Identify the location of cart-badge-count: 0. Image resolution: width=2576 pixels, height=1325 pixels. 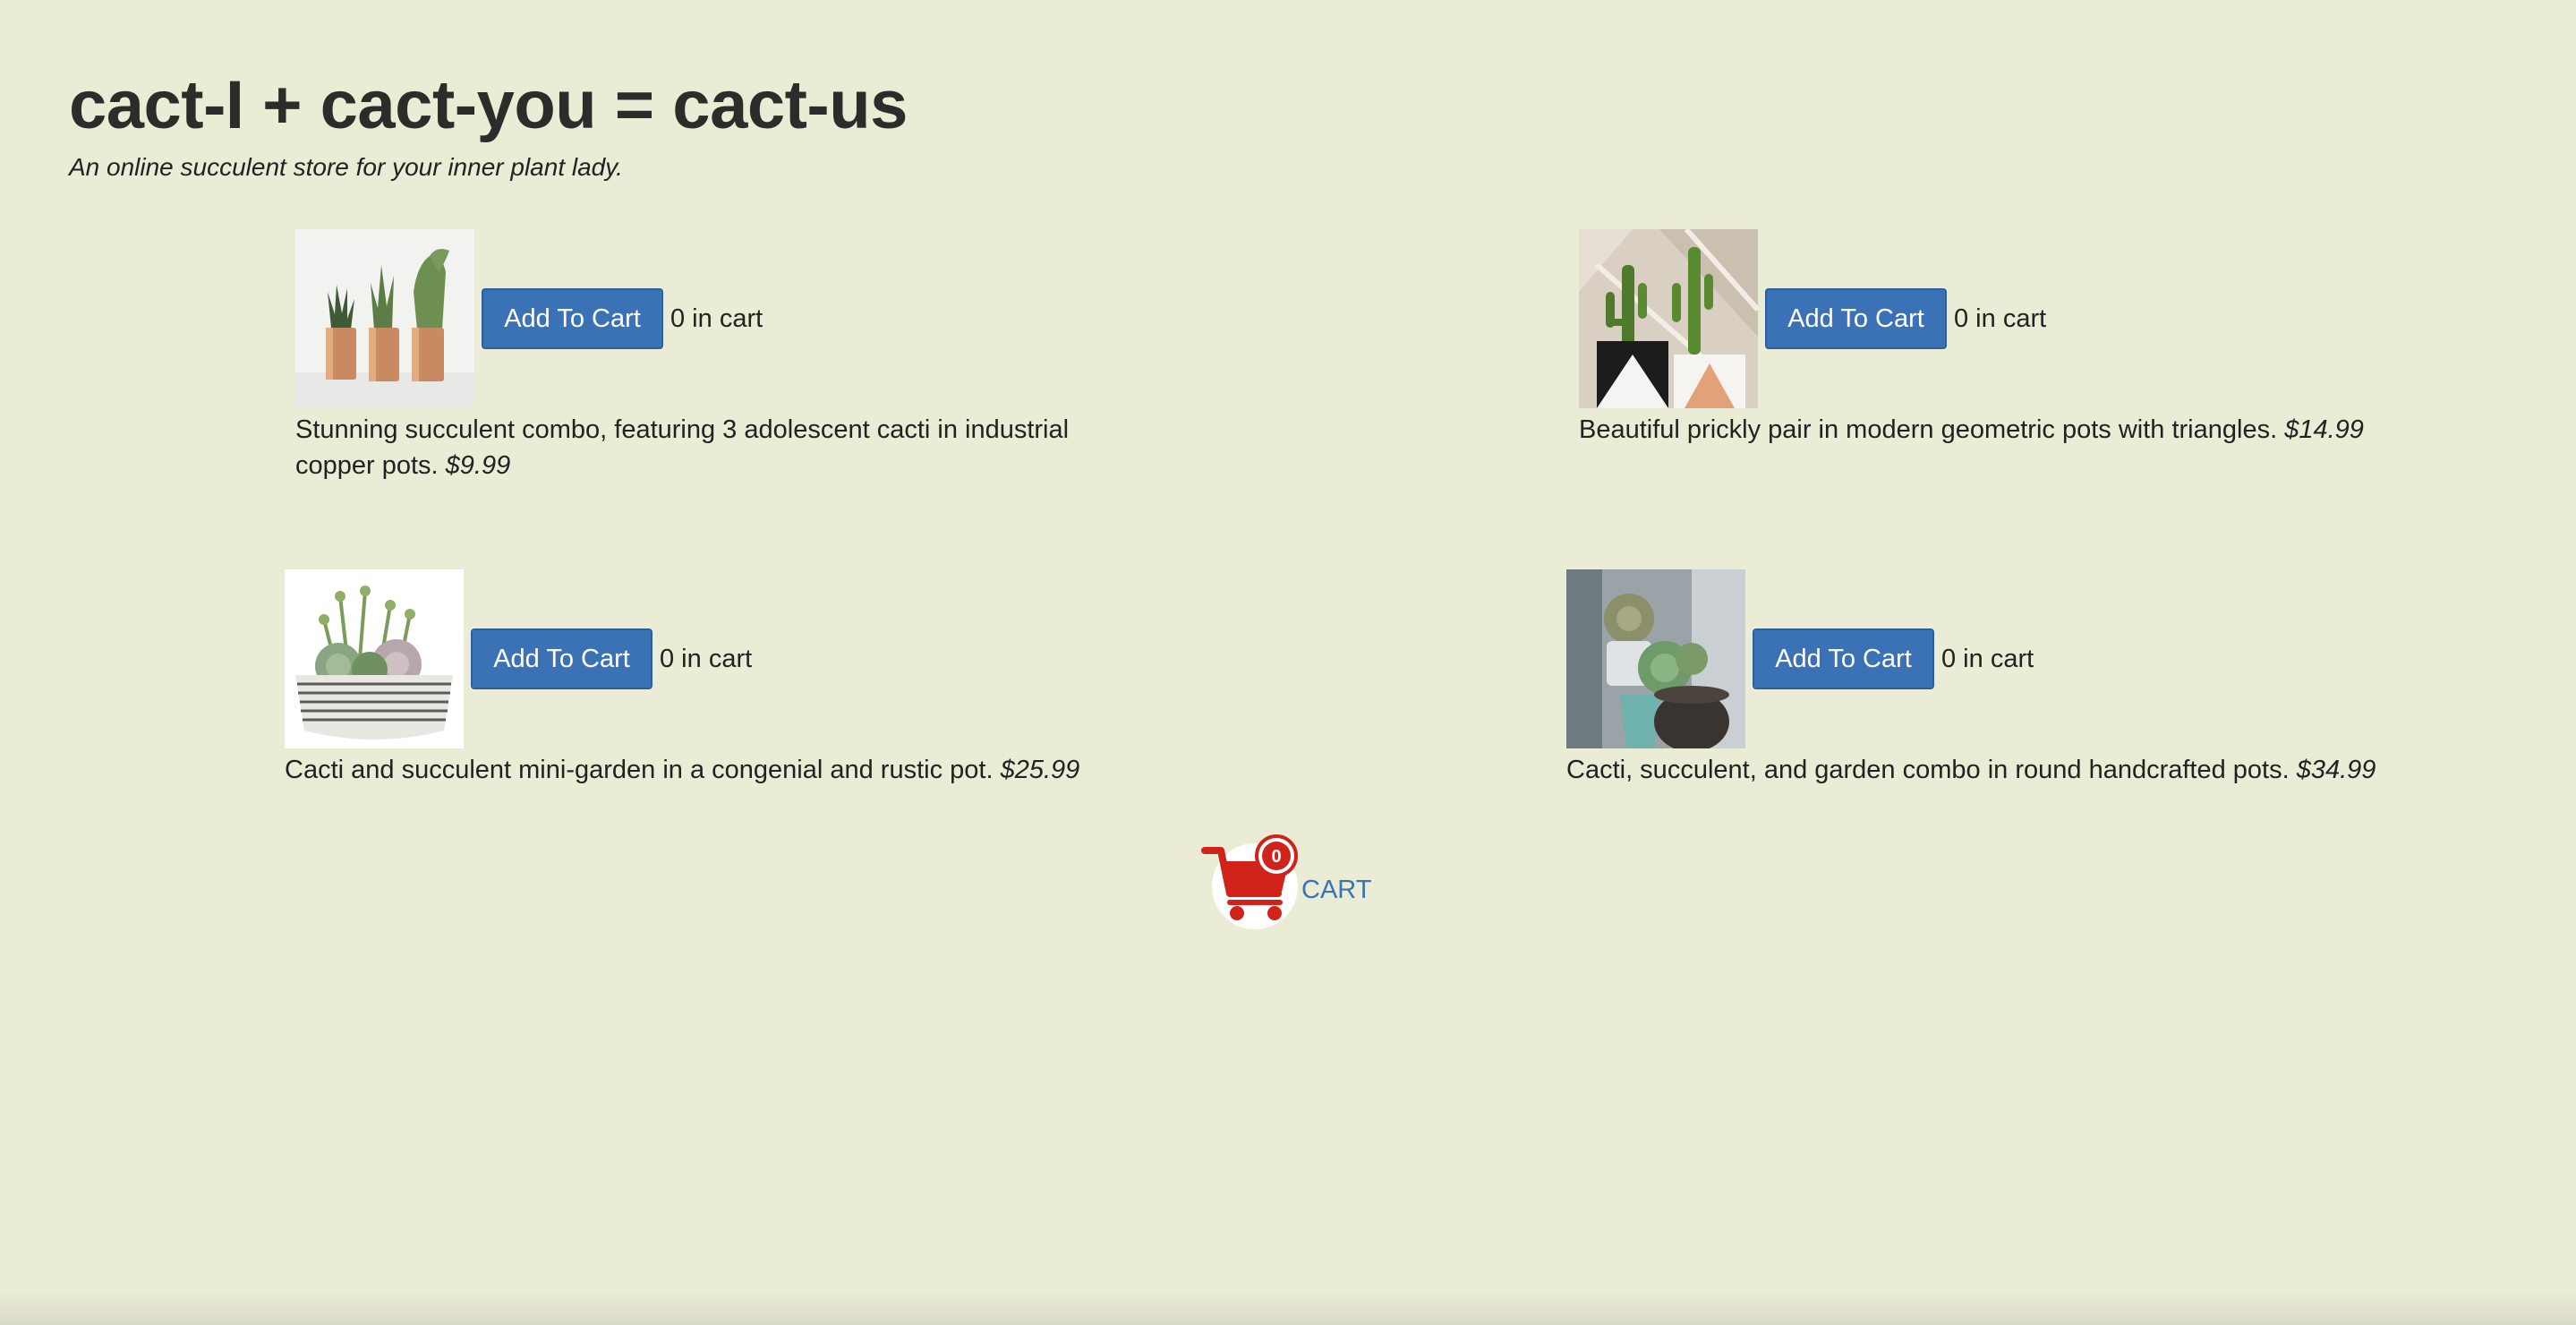
(1276, 857).